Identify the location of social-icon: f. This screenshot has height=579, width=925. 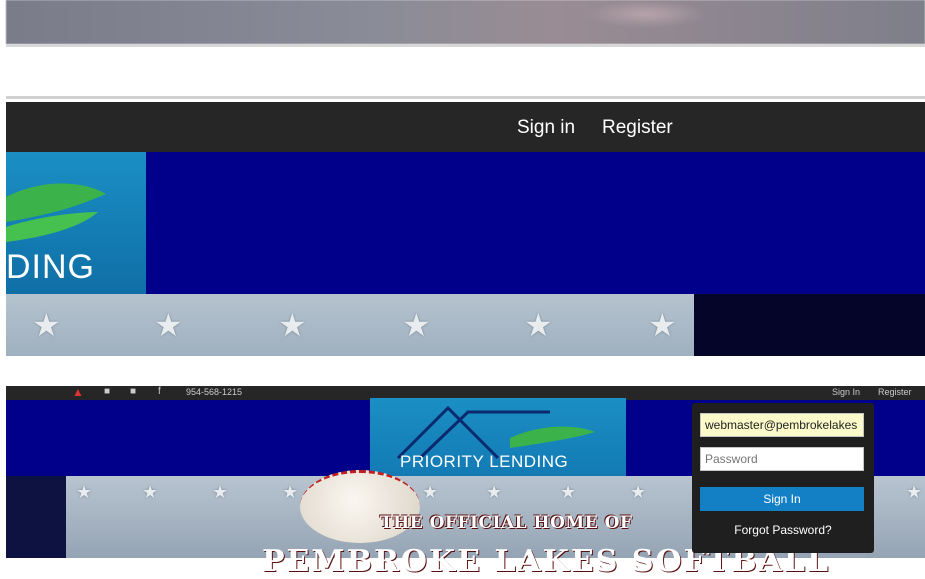
(159, 391).